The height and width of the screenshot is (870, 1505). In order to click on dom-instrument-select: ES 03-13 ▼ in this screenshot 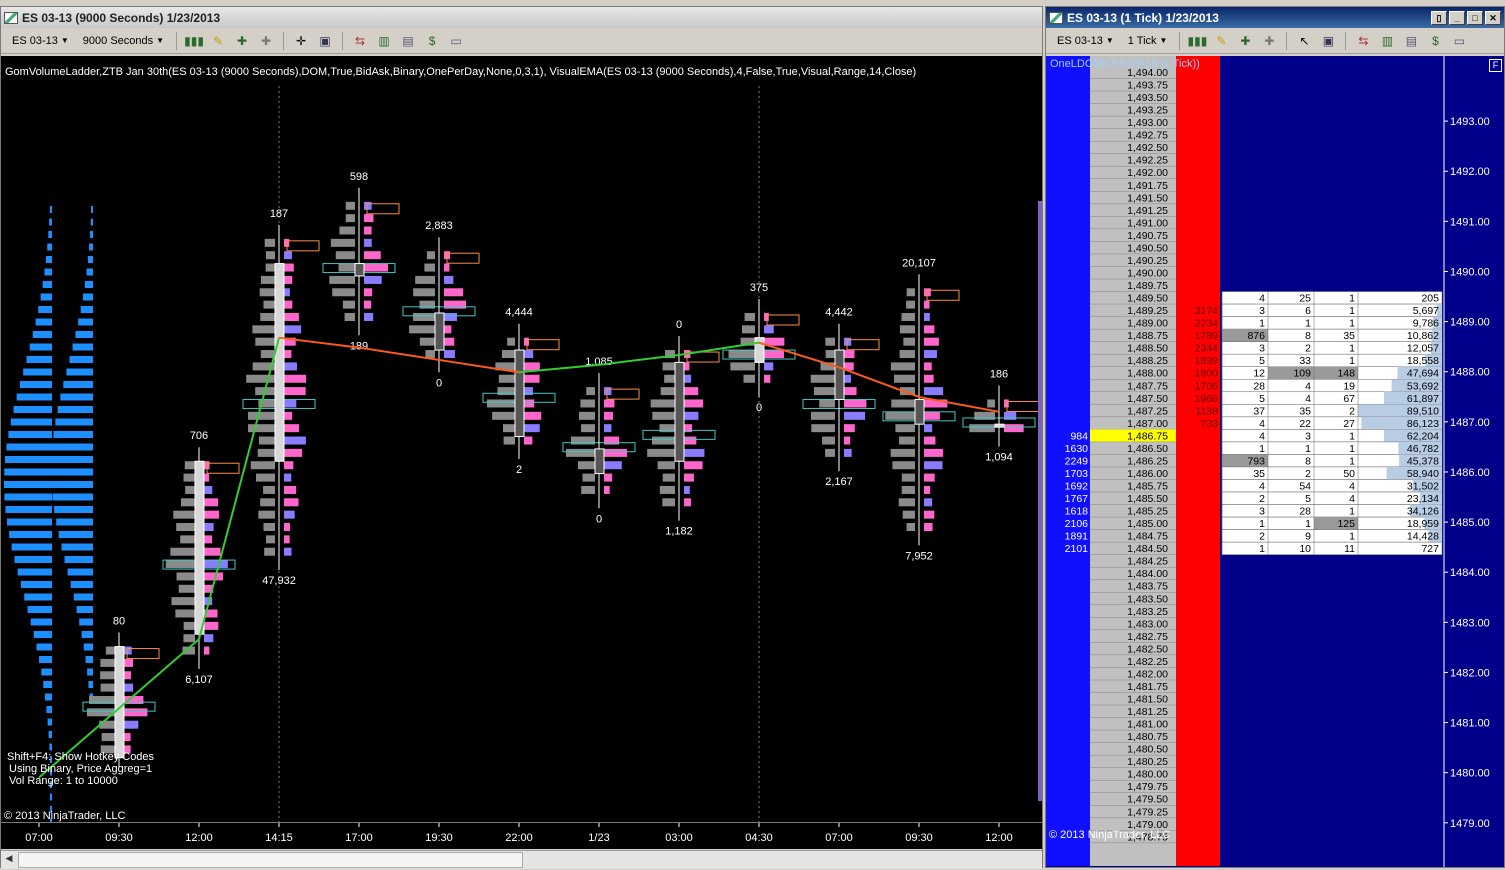, I will do `click(1085, 41)`.